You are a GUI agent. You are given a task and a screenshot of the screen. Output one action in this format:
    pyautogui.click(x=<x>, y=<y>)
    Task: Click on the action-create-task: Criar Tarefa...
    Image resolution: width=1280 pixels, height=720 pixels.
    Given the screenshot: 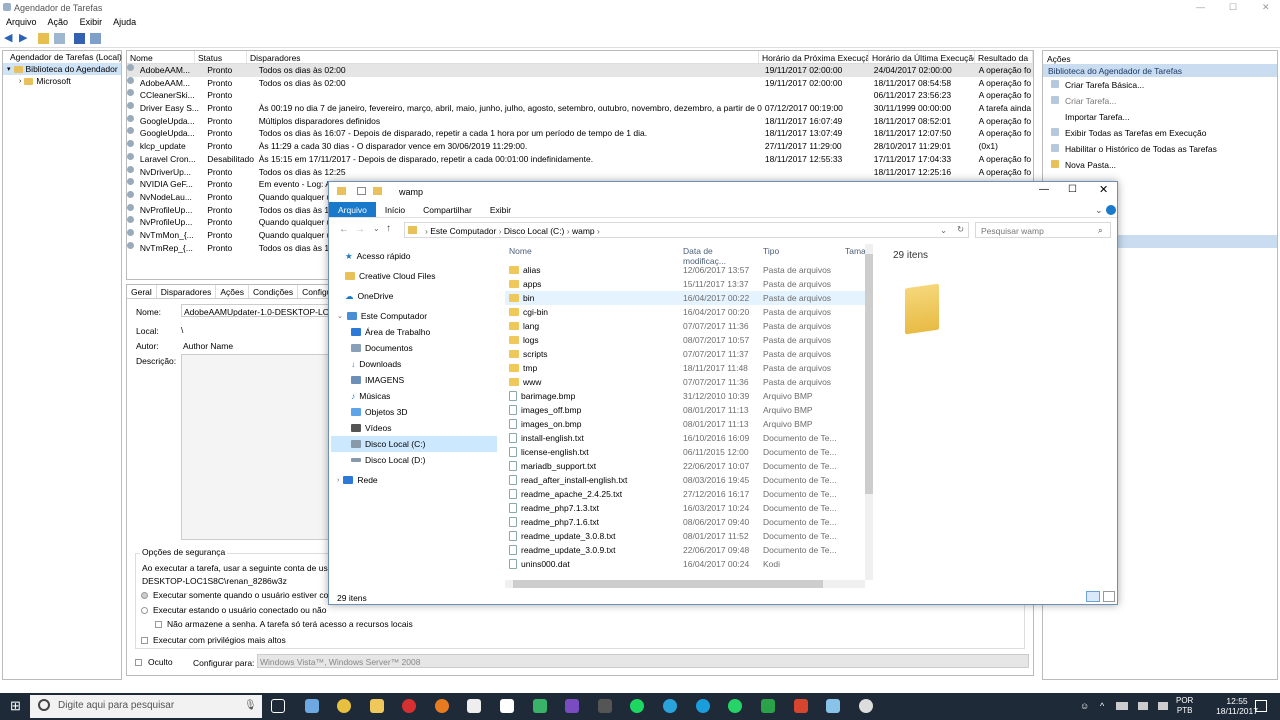 What is the action you would take?
    pyautogui.click(x=1160, y=101)
    